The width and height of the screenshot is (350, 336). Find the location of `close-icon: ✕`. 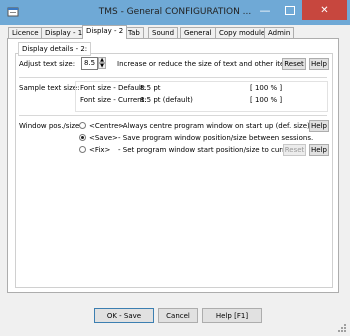

close-icon: ✕ is located at coordinates (324, 10).